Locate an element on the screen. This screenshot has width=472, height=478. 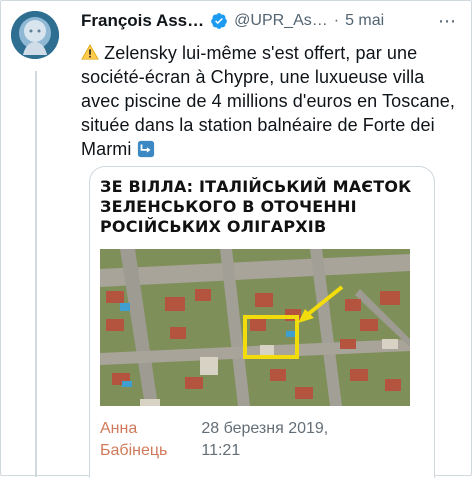
more-options-icon: ⋯ is located at coordinates (447, 21).